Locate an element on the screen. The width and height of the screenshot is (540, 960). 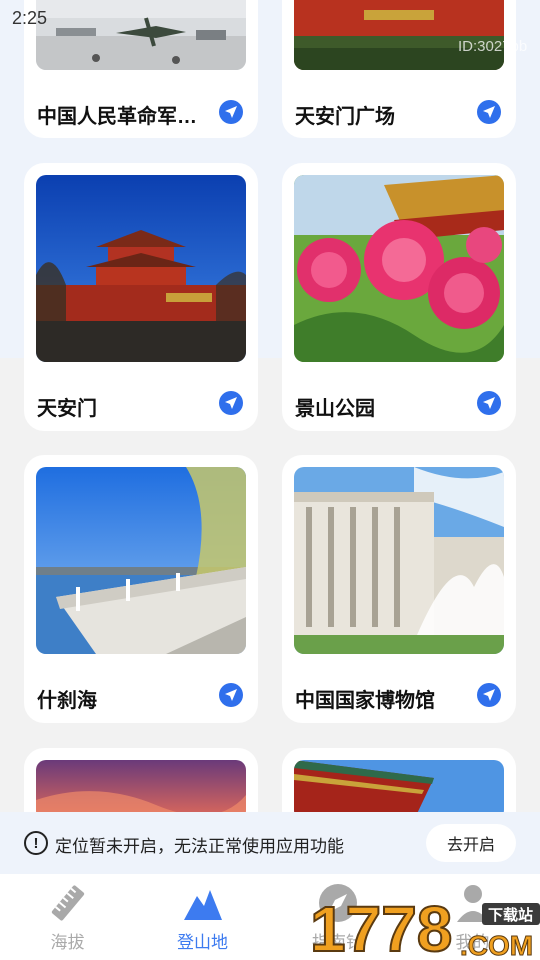
tab-label: 指南针 is located at coordinates (337, 942).